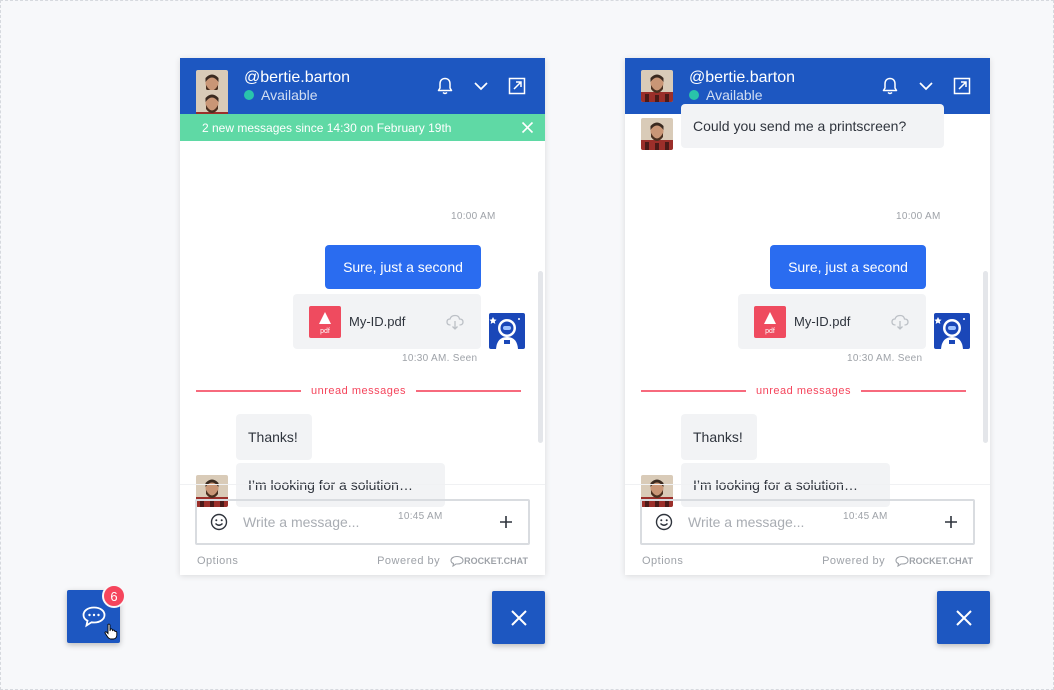 The height and width of the screenshot is (690, 1054). I want to click on widget-header: @bertie.barton Available, so click(362, 86).